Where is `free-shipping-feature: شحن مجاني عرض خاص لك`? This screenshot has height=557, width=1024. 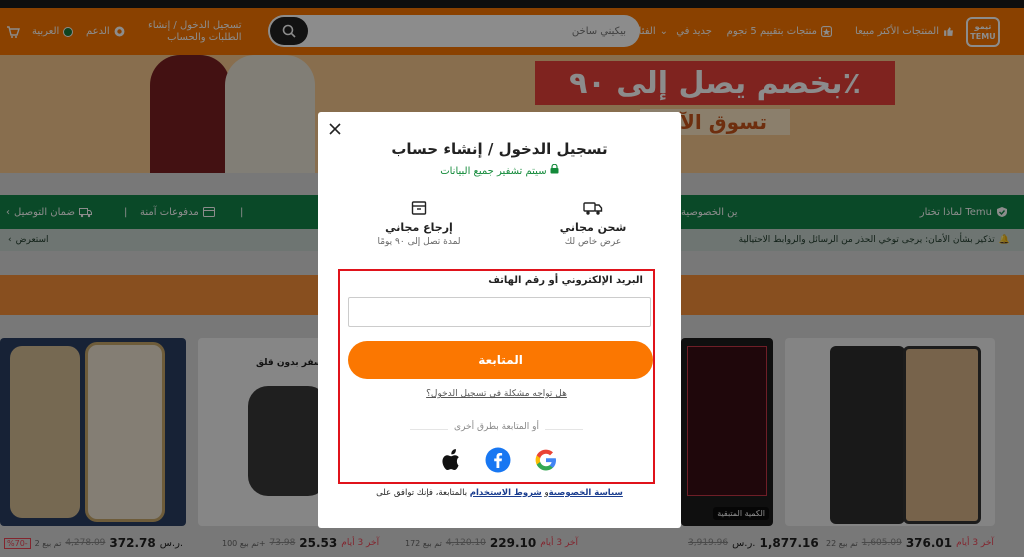 free-shipping-feature: شحن مجاني عرض خاص لك is located at coordinates (593, 222).